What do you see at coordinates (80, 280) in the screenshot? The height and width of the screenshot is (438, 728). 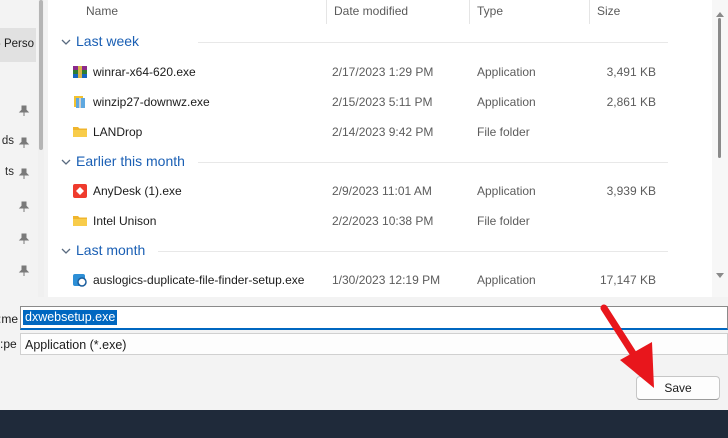 I see `auslogics-icon` at bounding box center [80, 280].